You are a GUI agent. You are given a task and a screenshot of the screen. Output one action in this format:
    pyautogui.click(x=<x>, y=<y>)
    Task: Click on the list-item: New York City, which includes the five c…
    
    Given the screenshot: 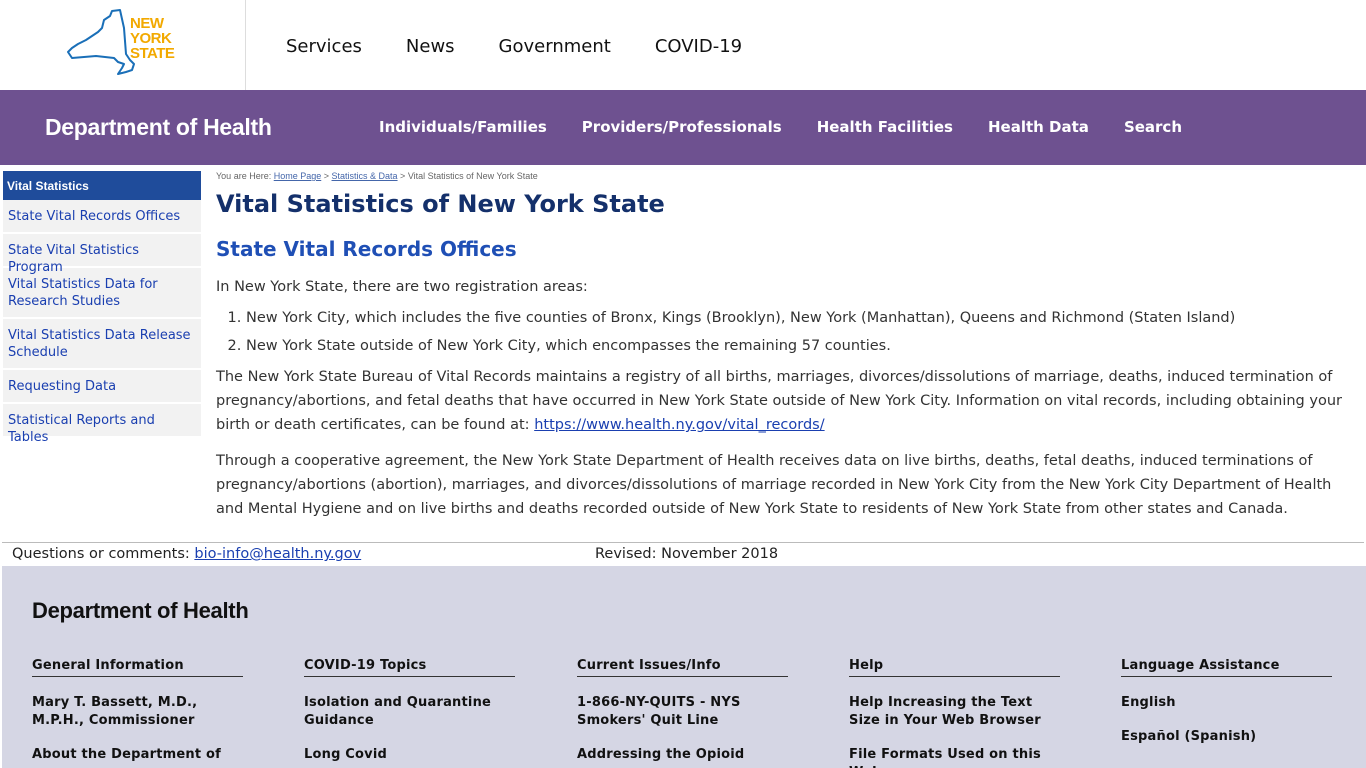 What is the action you would take?
    pyautogui.click(x=796, y=318)
    